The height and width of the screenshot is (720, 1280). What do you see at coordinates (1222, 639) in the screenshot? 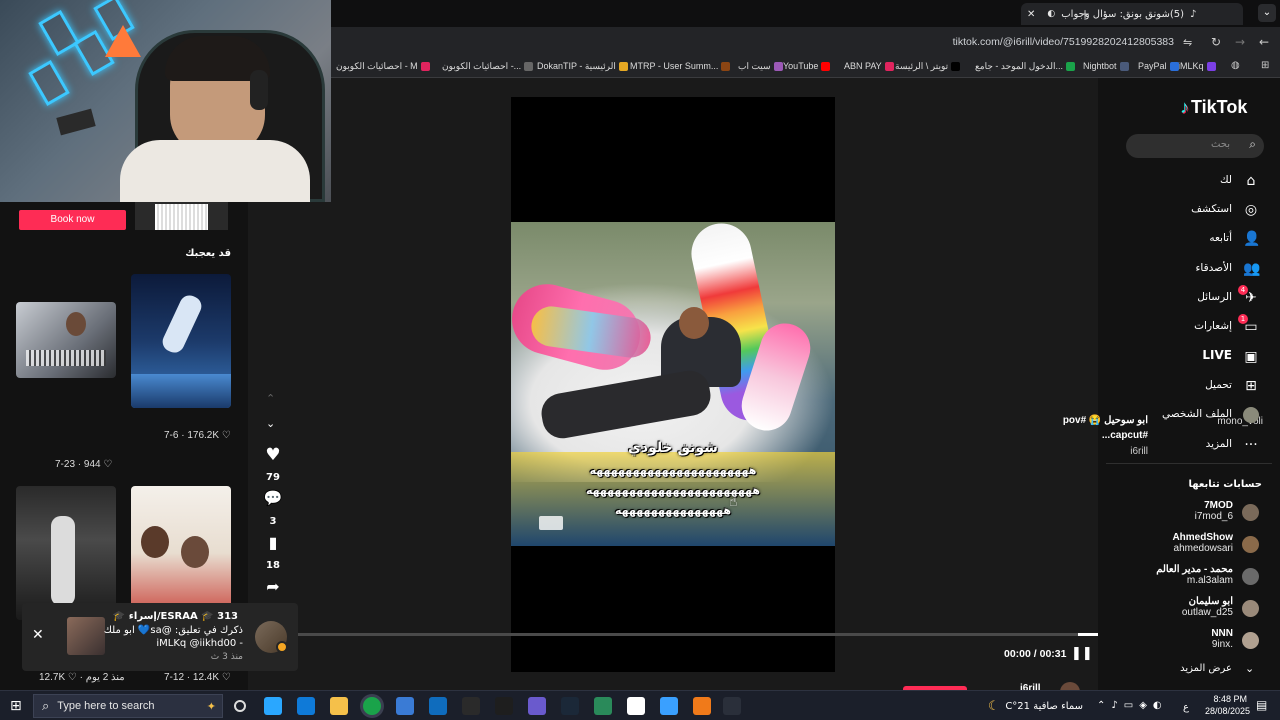
I see `following-account: NNN 9inx.` at bounding box center [1222, 639].